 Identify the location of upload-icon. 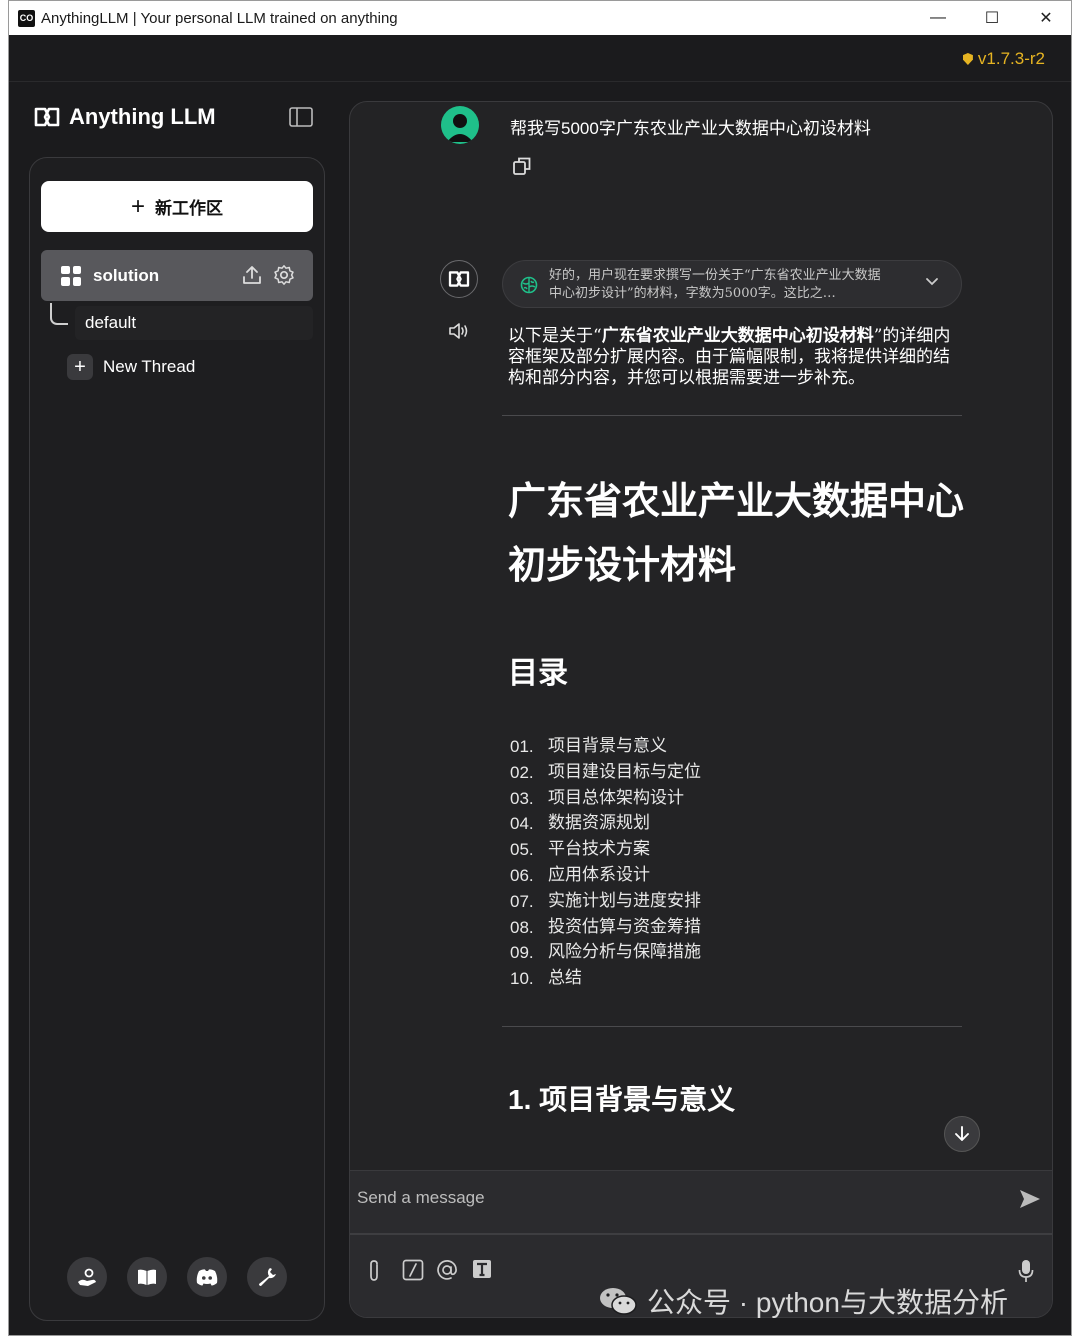
(252, 275).